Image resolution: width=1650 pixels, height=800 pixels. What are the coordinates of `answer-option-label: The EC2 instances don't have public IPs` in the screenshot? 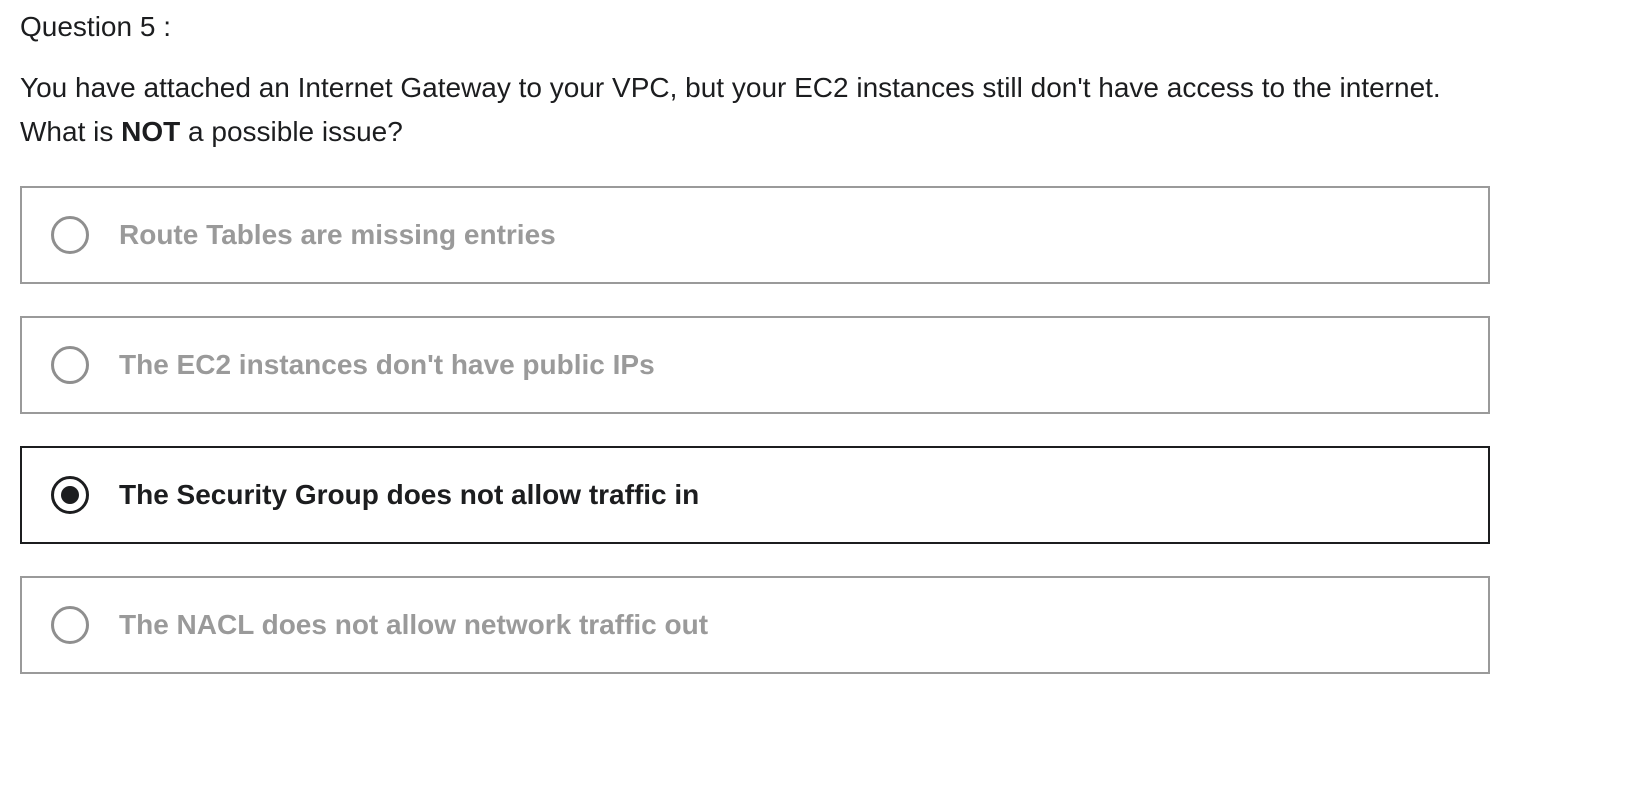 It's located at (387, 364).